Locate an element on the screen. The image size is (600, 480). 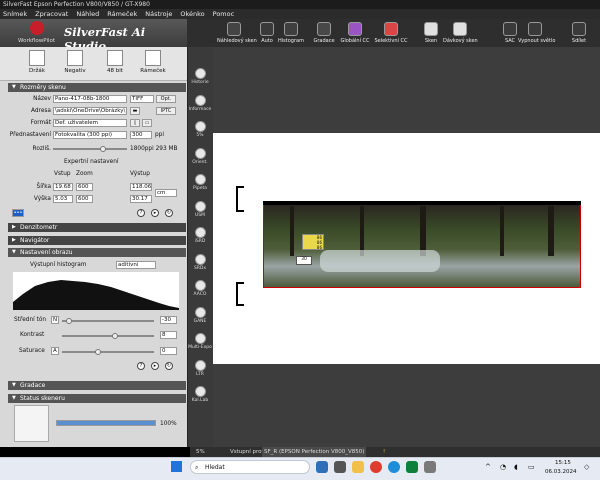
opt-button: Opt. is located at coordinates (166, 99).